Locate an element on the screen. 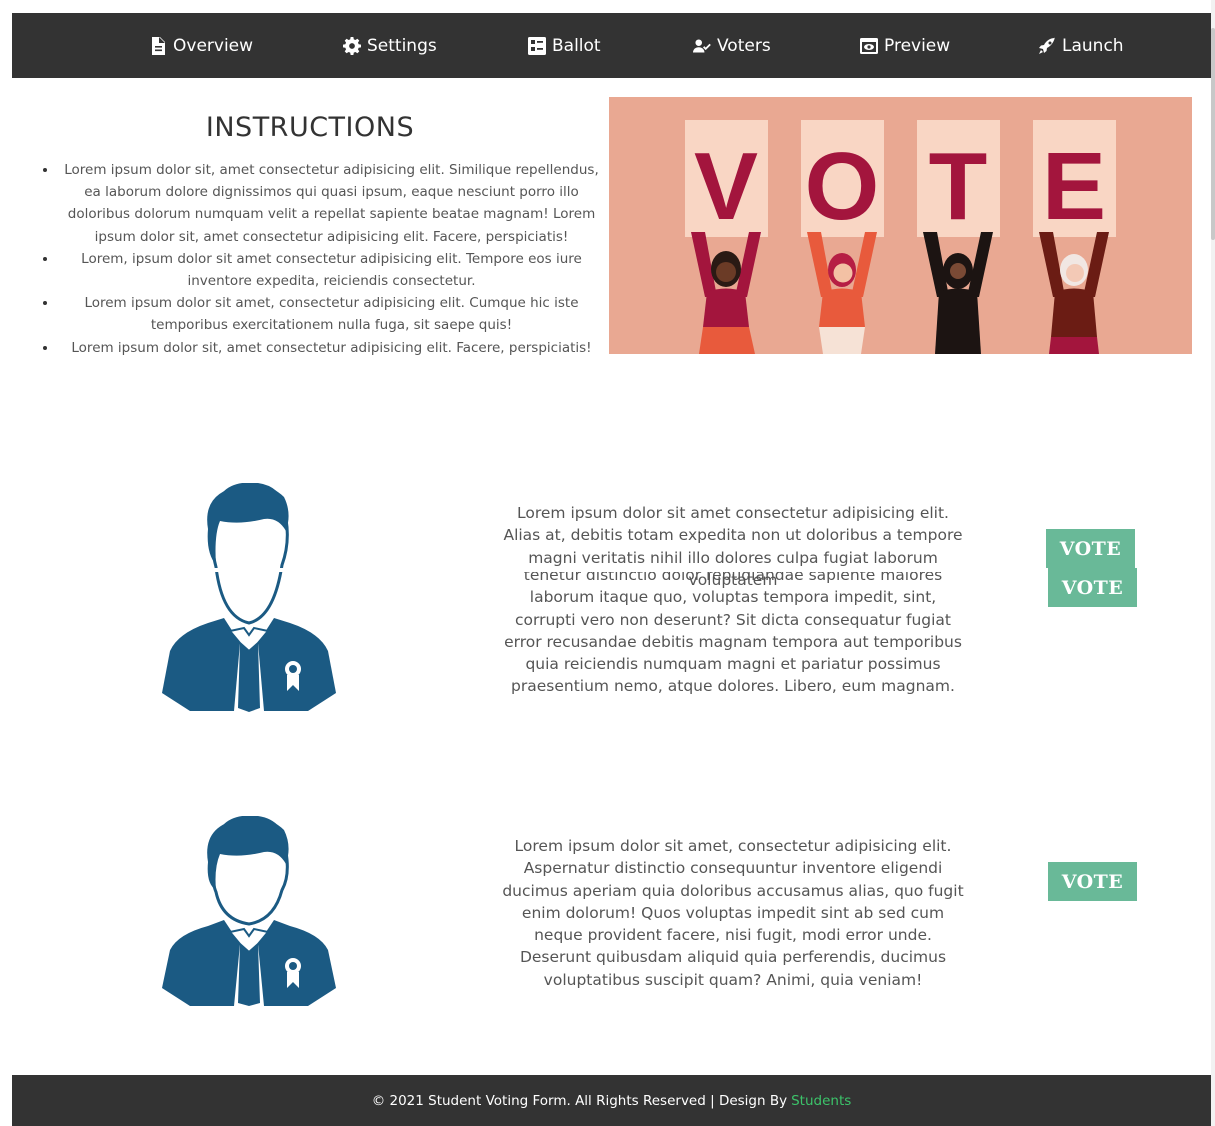 This screenshot has height=1126, width=1215. nav-launch: Launch is located at coordinates (1081, 46).